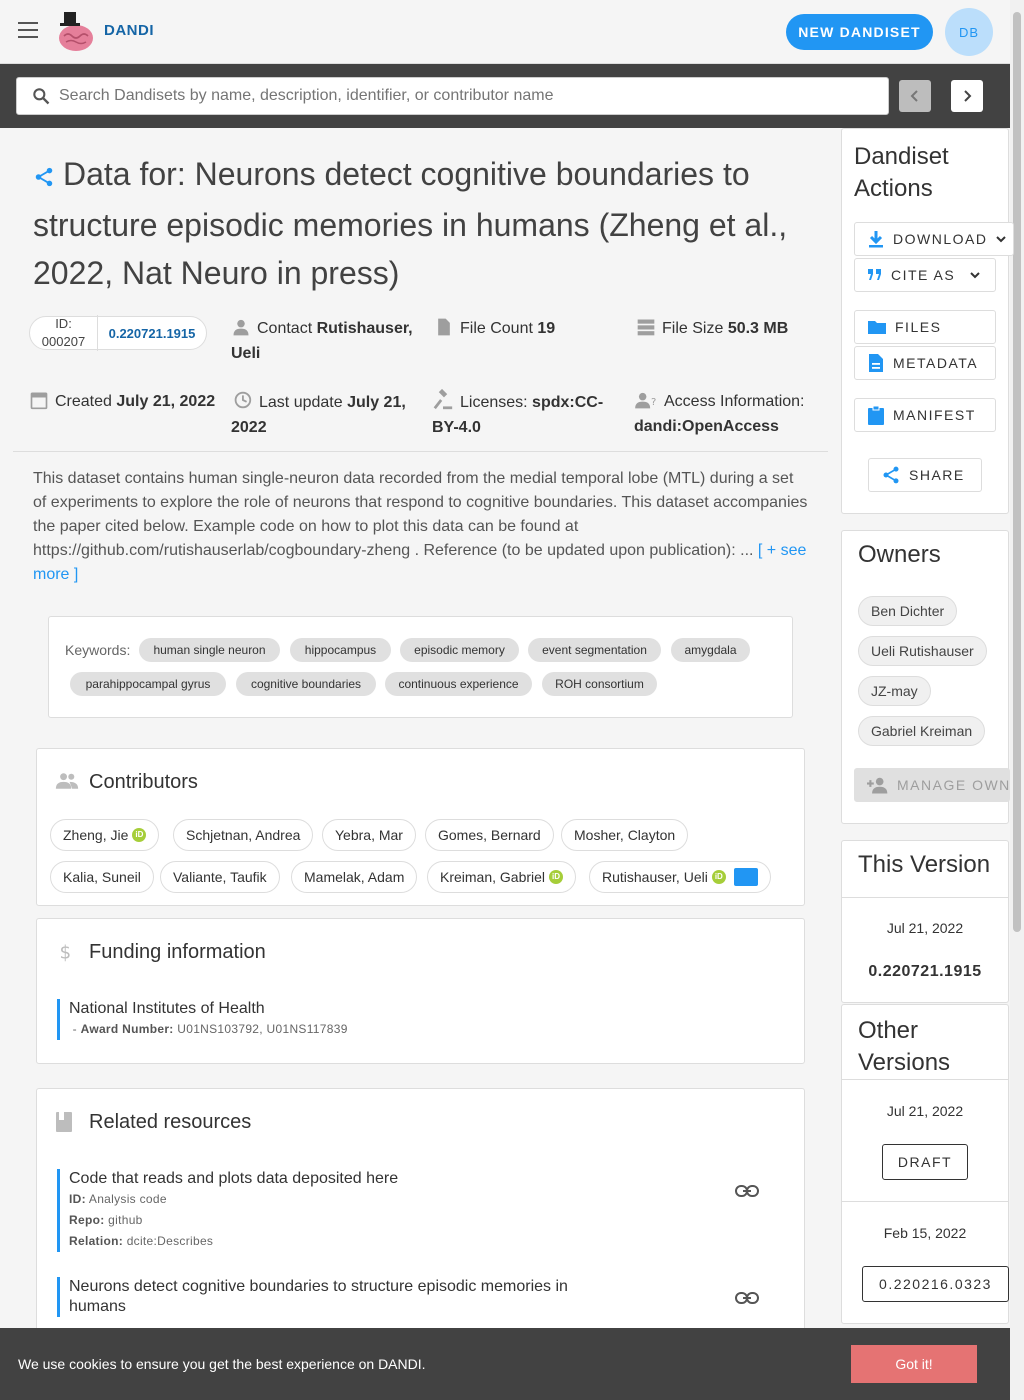 Image resolution: width=1024 pixels, height=1400 pixels. I want to click on chevron-left-icon, so click(914, 96).